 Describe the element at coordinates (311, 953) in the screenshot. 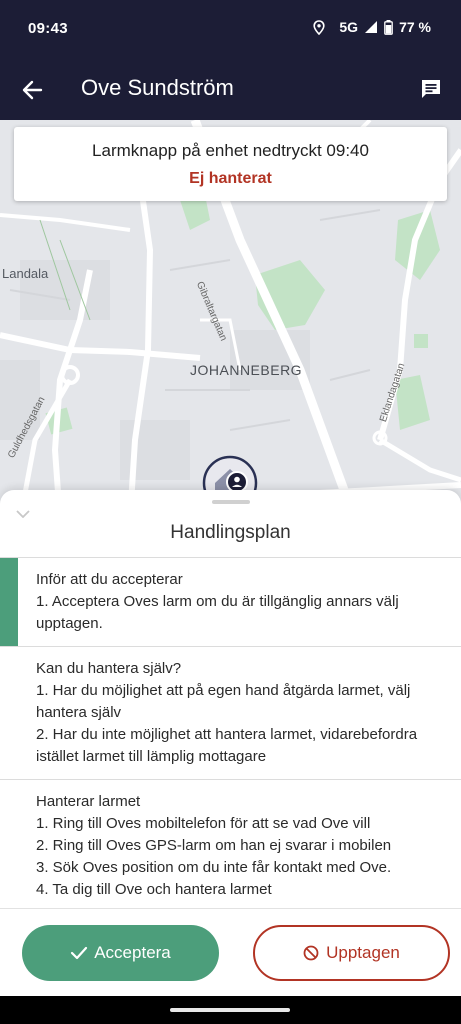

I see `block-icon` at that location.